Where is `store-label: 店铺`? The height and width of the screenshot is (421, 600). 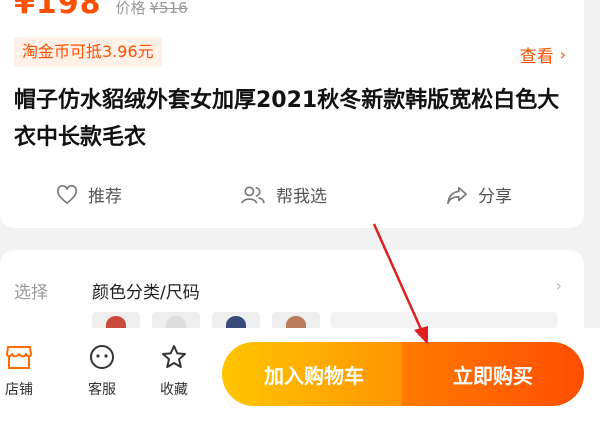
store-label: 店铺 is located at coordinates (19, 390).